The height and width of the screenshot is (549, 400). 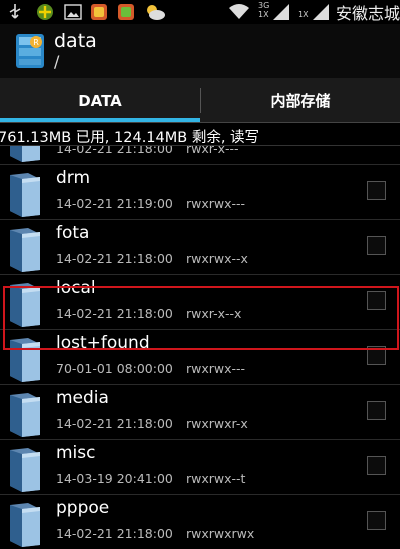 What do you see at coordinates (130, 138) in the screenshot?
I see `storage-info-text: 761.13MB 已用, 124.14MB 剩余, 读写` at bounding box center [130, 138].